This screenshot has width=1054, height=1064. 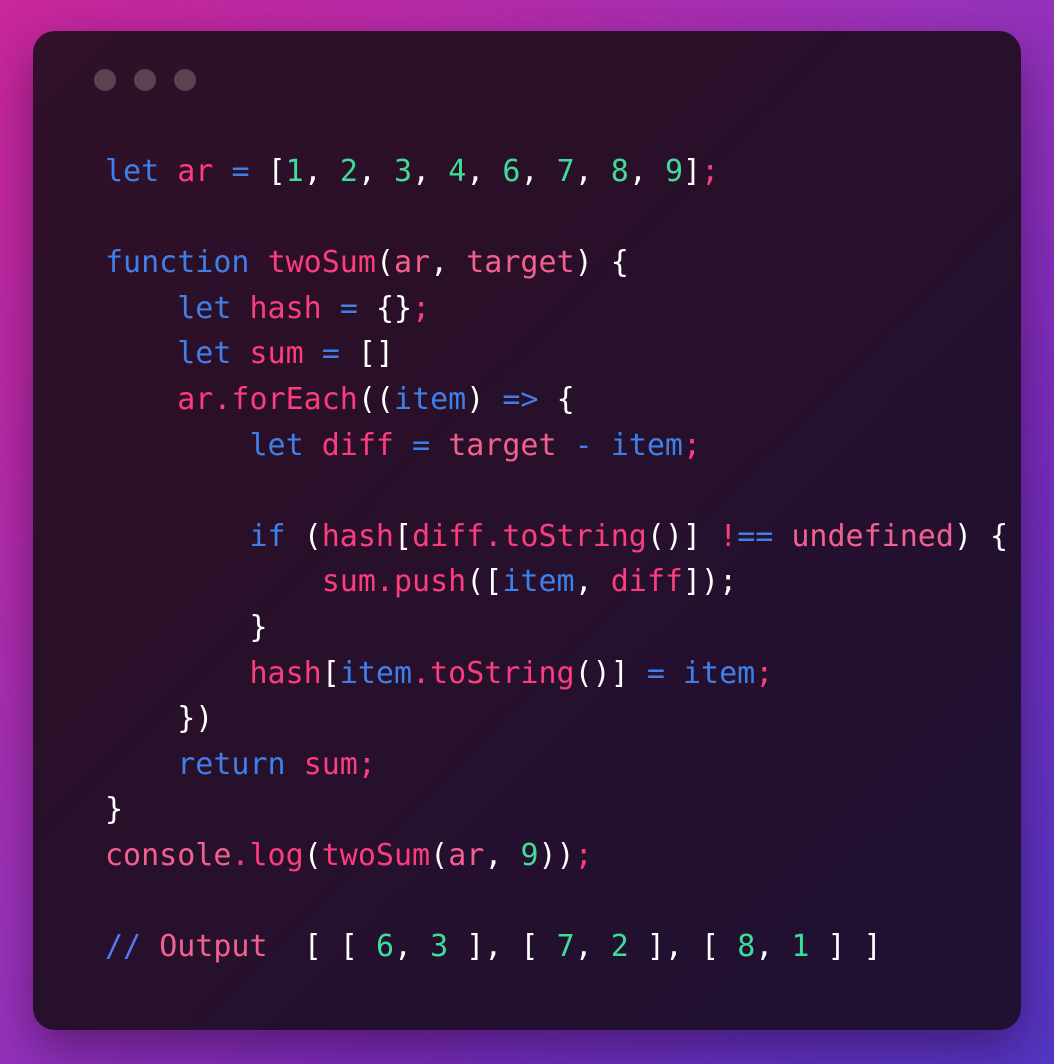 I want to click on code-line: }), so click(x=195, y=719).